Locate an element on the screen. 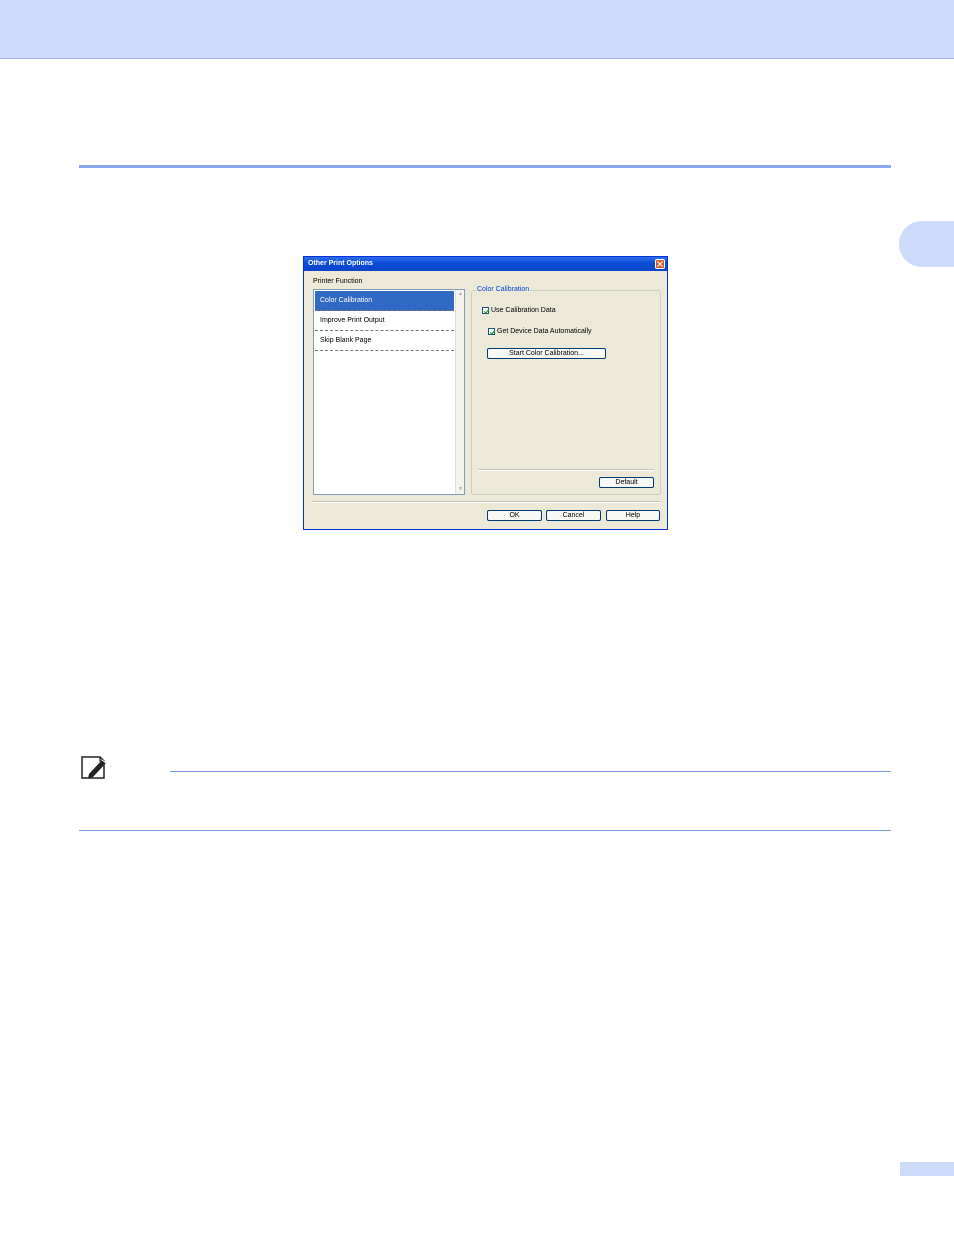 Image resolution: width=954 pixels, height=1235 pixels. group-title: Color Calibration is located at coordinates (503, 289).